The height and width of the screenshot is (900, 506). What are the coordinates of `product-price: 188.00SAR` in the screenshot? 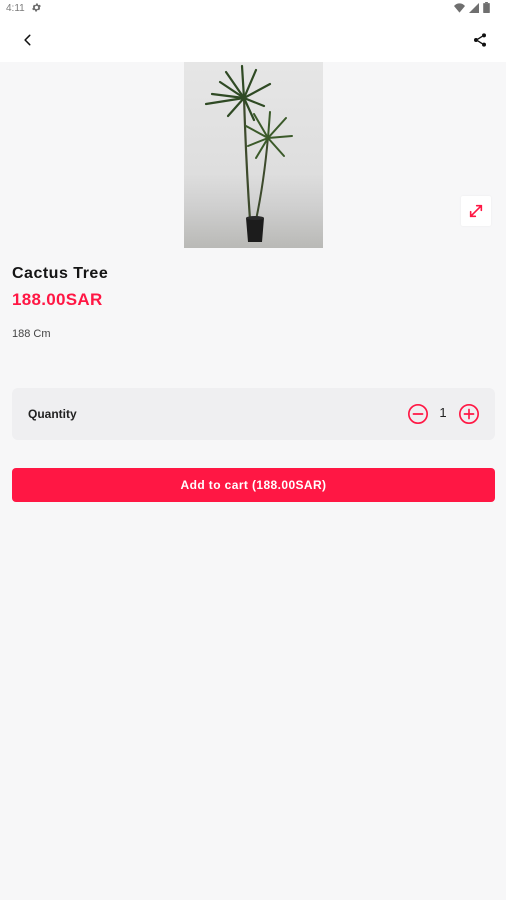 It's located at (57, 299).